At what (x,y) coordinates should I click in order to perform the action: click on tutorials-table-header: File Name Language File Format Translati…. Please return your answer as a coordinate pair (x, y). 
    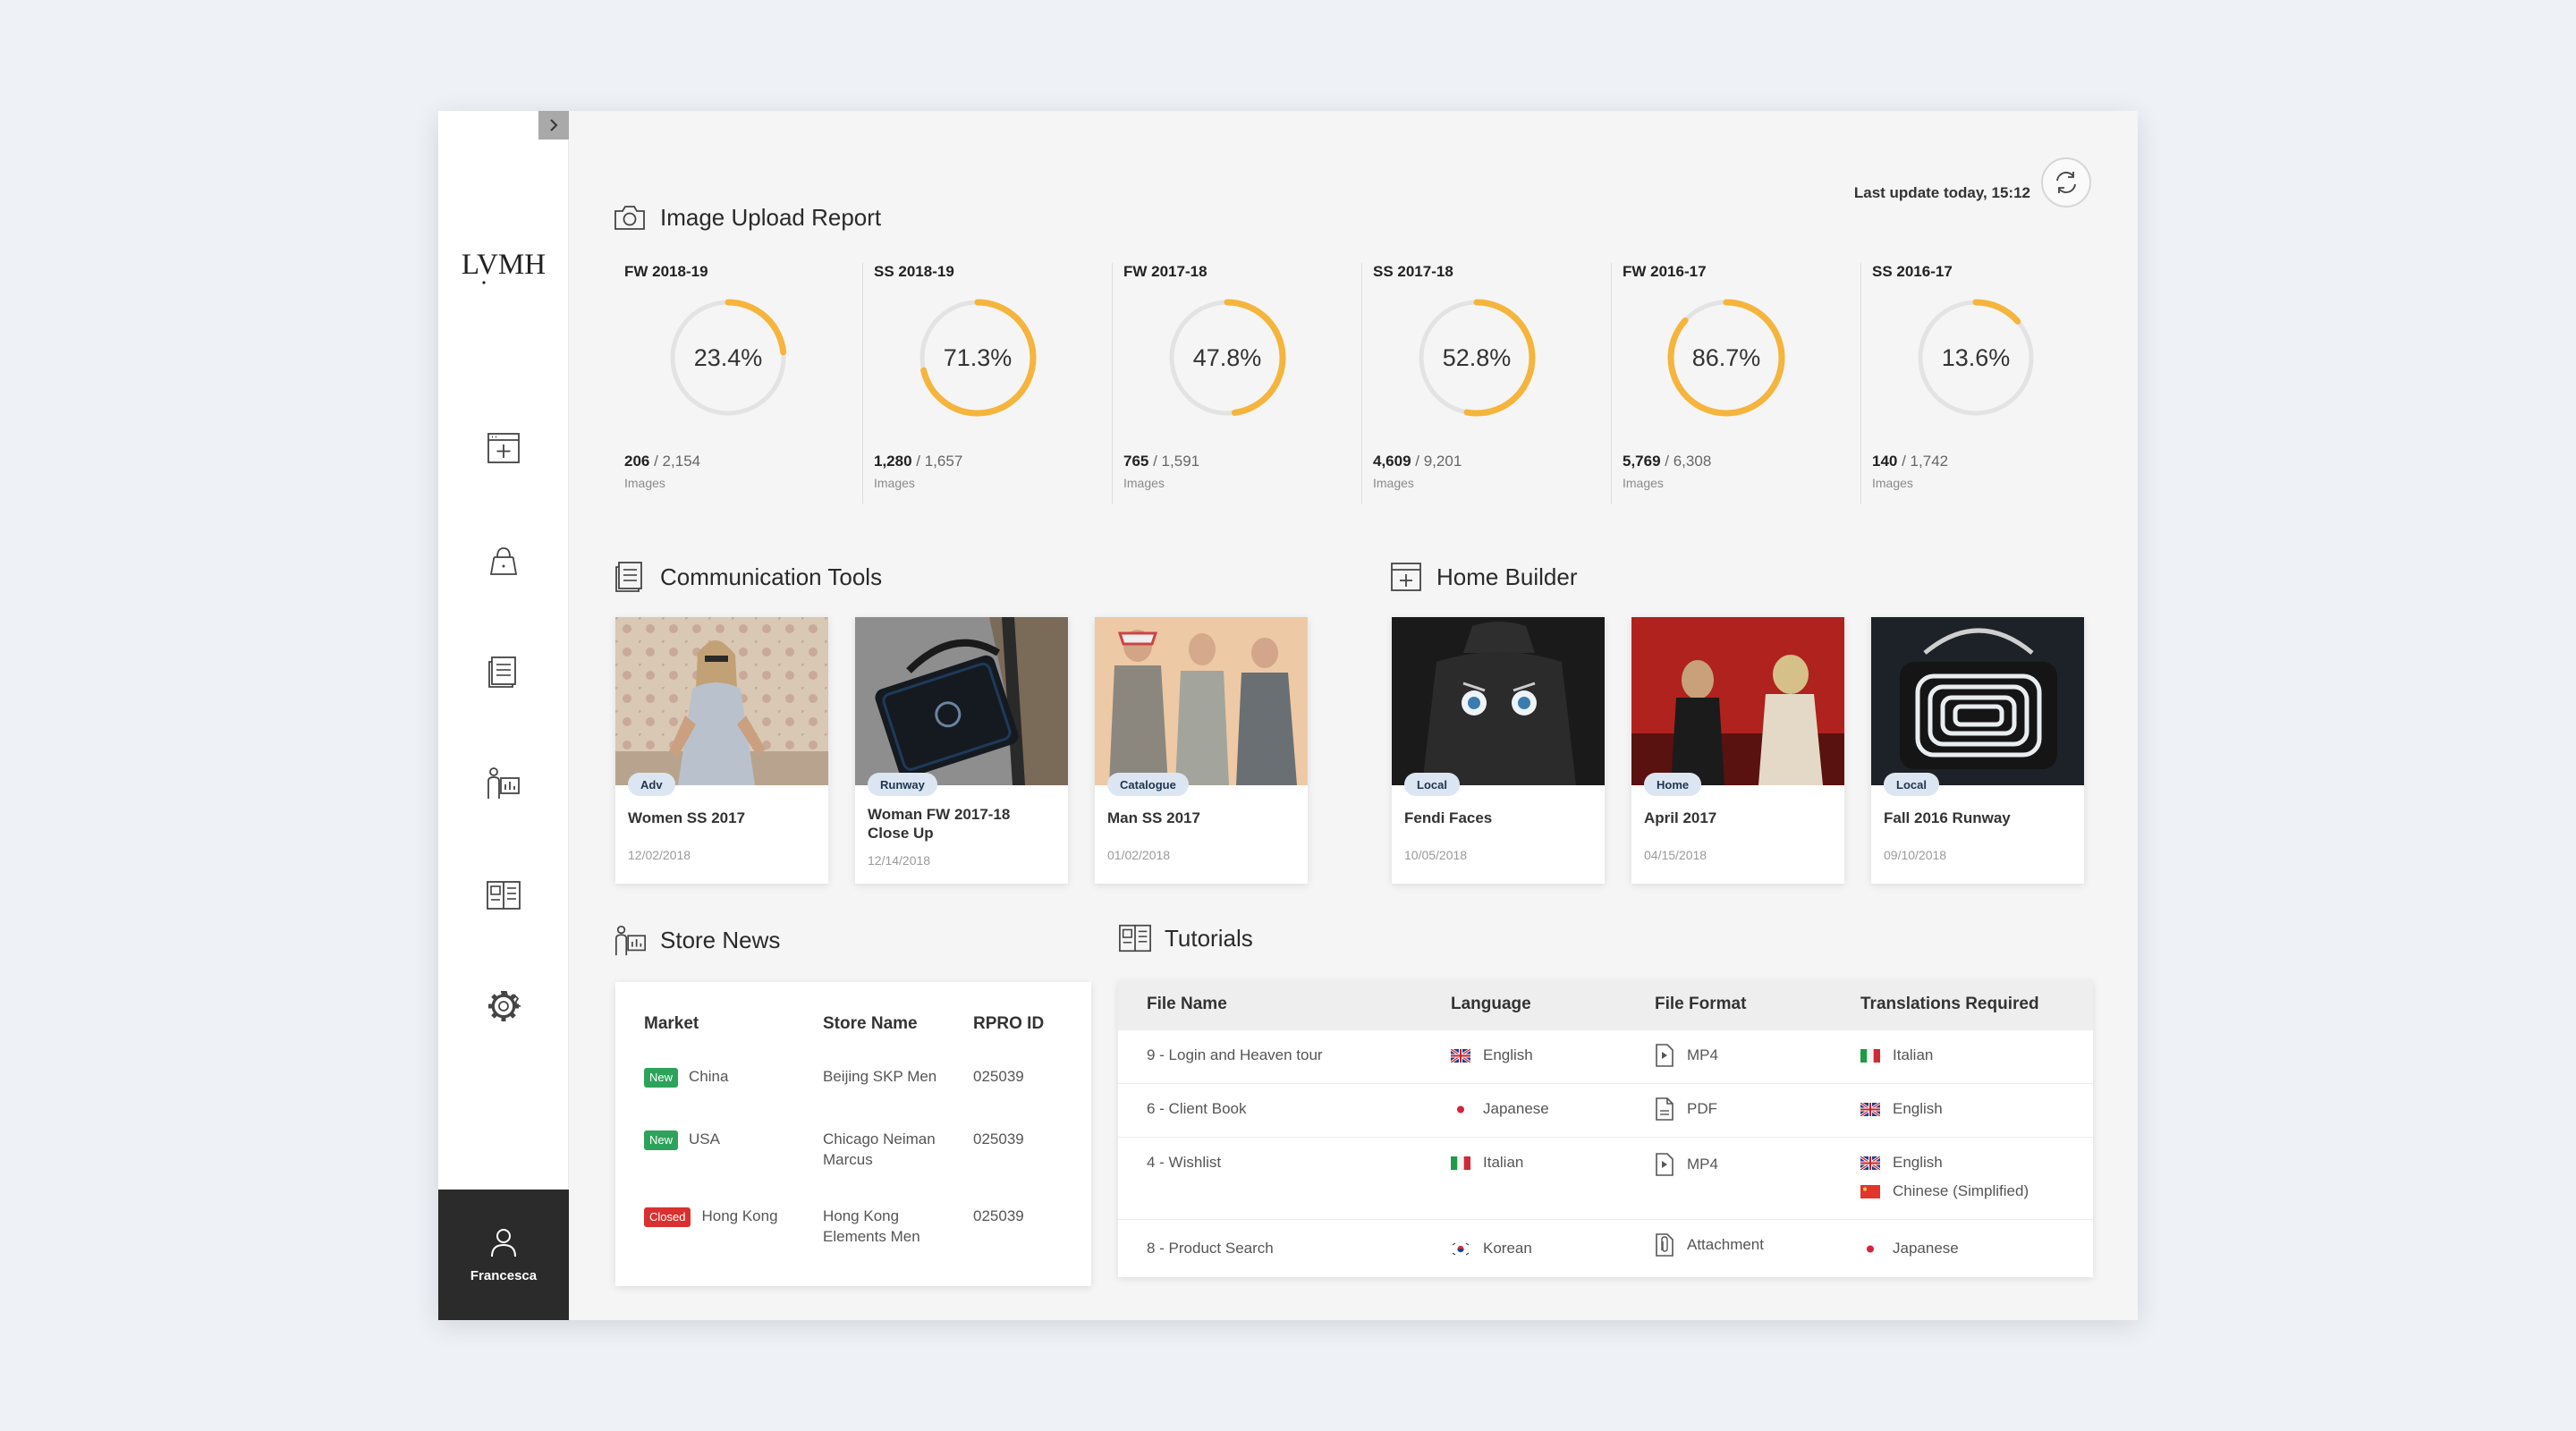
    Looking at the image, I should click on (1605, 1005).